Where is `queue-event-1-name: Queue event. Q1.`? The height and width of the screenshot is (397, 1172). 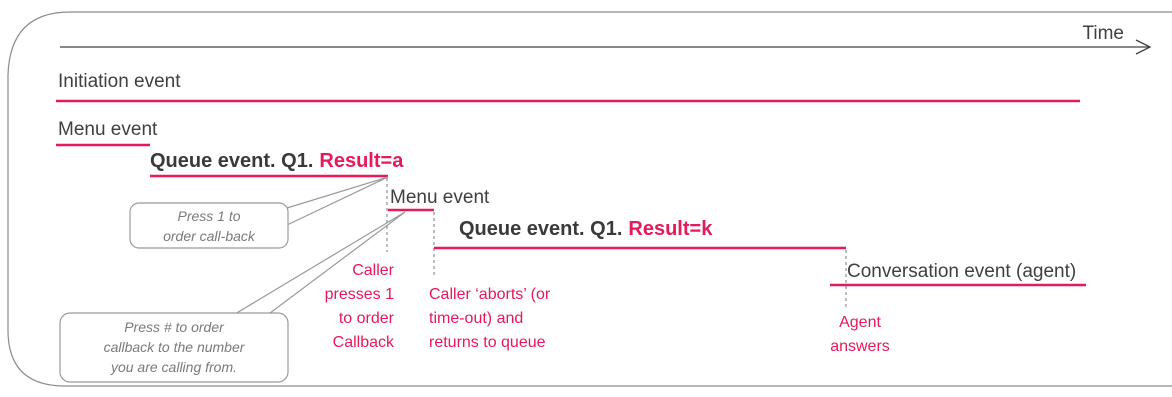
queue-event-1-name: Queue event. Q1. is located at coordinates (231, 161).